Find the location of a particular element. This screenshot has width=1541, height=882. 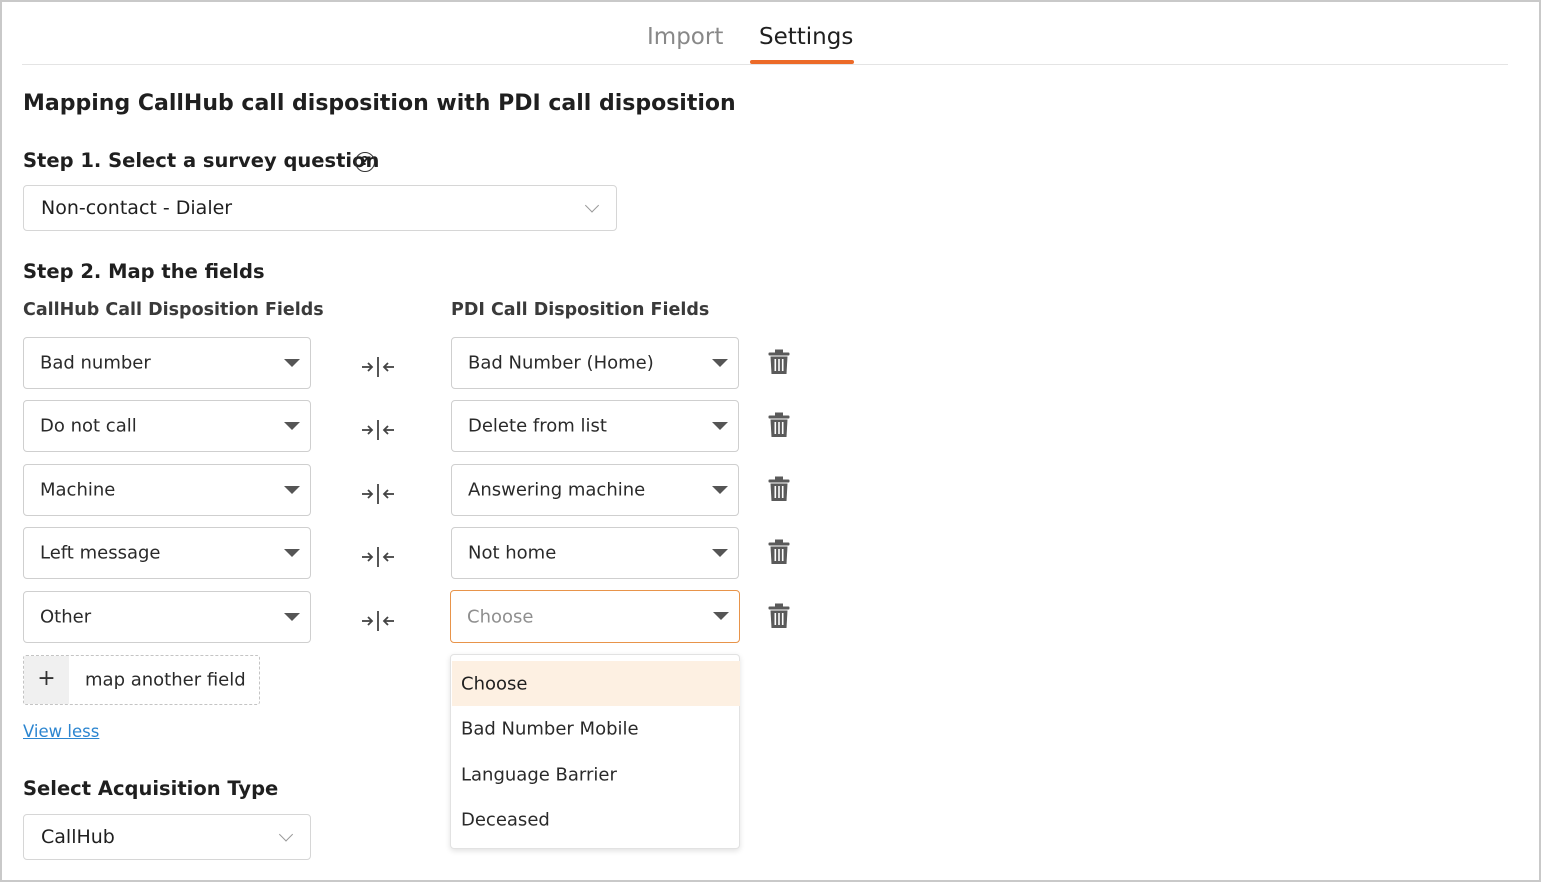

dropdown-option: Bad Number Mobile is located at coordinates (596, 728).